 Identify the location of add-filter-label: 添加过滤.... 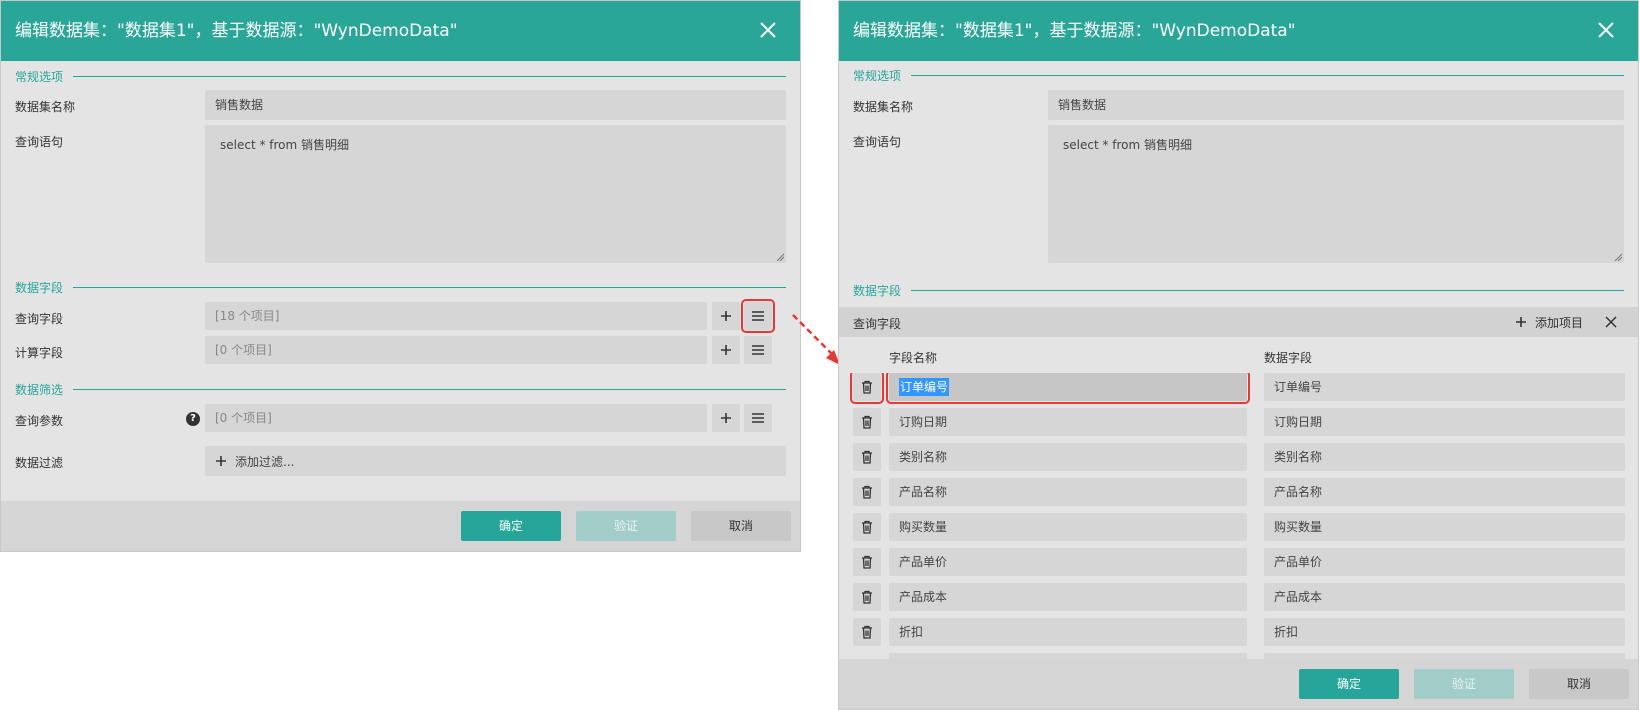
(265, 461).